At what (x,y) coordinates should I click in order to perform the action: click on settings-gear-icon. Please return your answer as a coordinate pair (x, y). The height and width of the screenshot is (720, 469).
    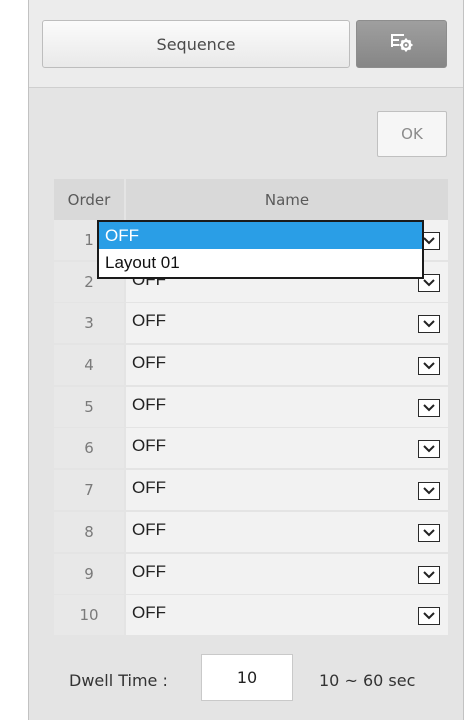
    Looking at the image, I should click on (402, 44).